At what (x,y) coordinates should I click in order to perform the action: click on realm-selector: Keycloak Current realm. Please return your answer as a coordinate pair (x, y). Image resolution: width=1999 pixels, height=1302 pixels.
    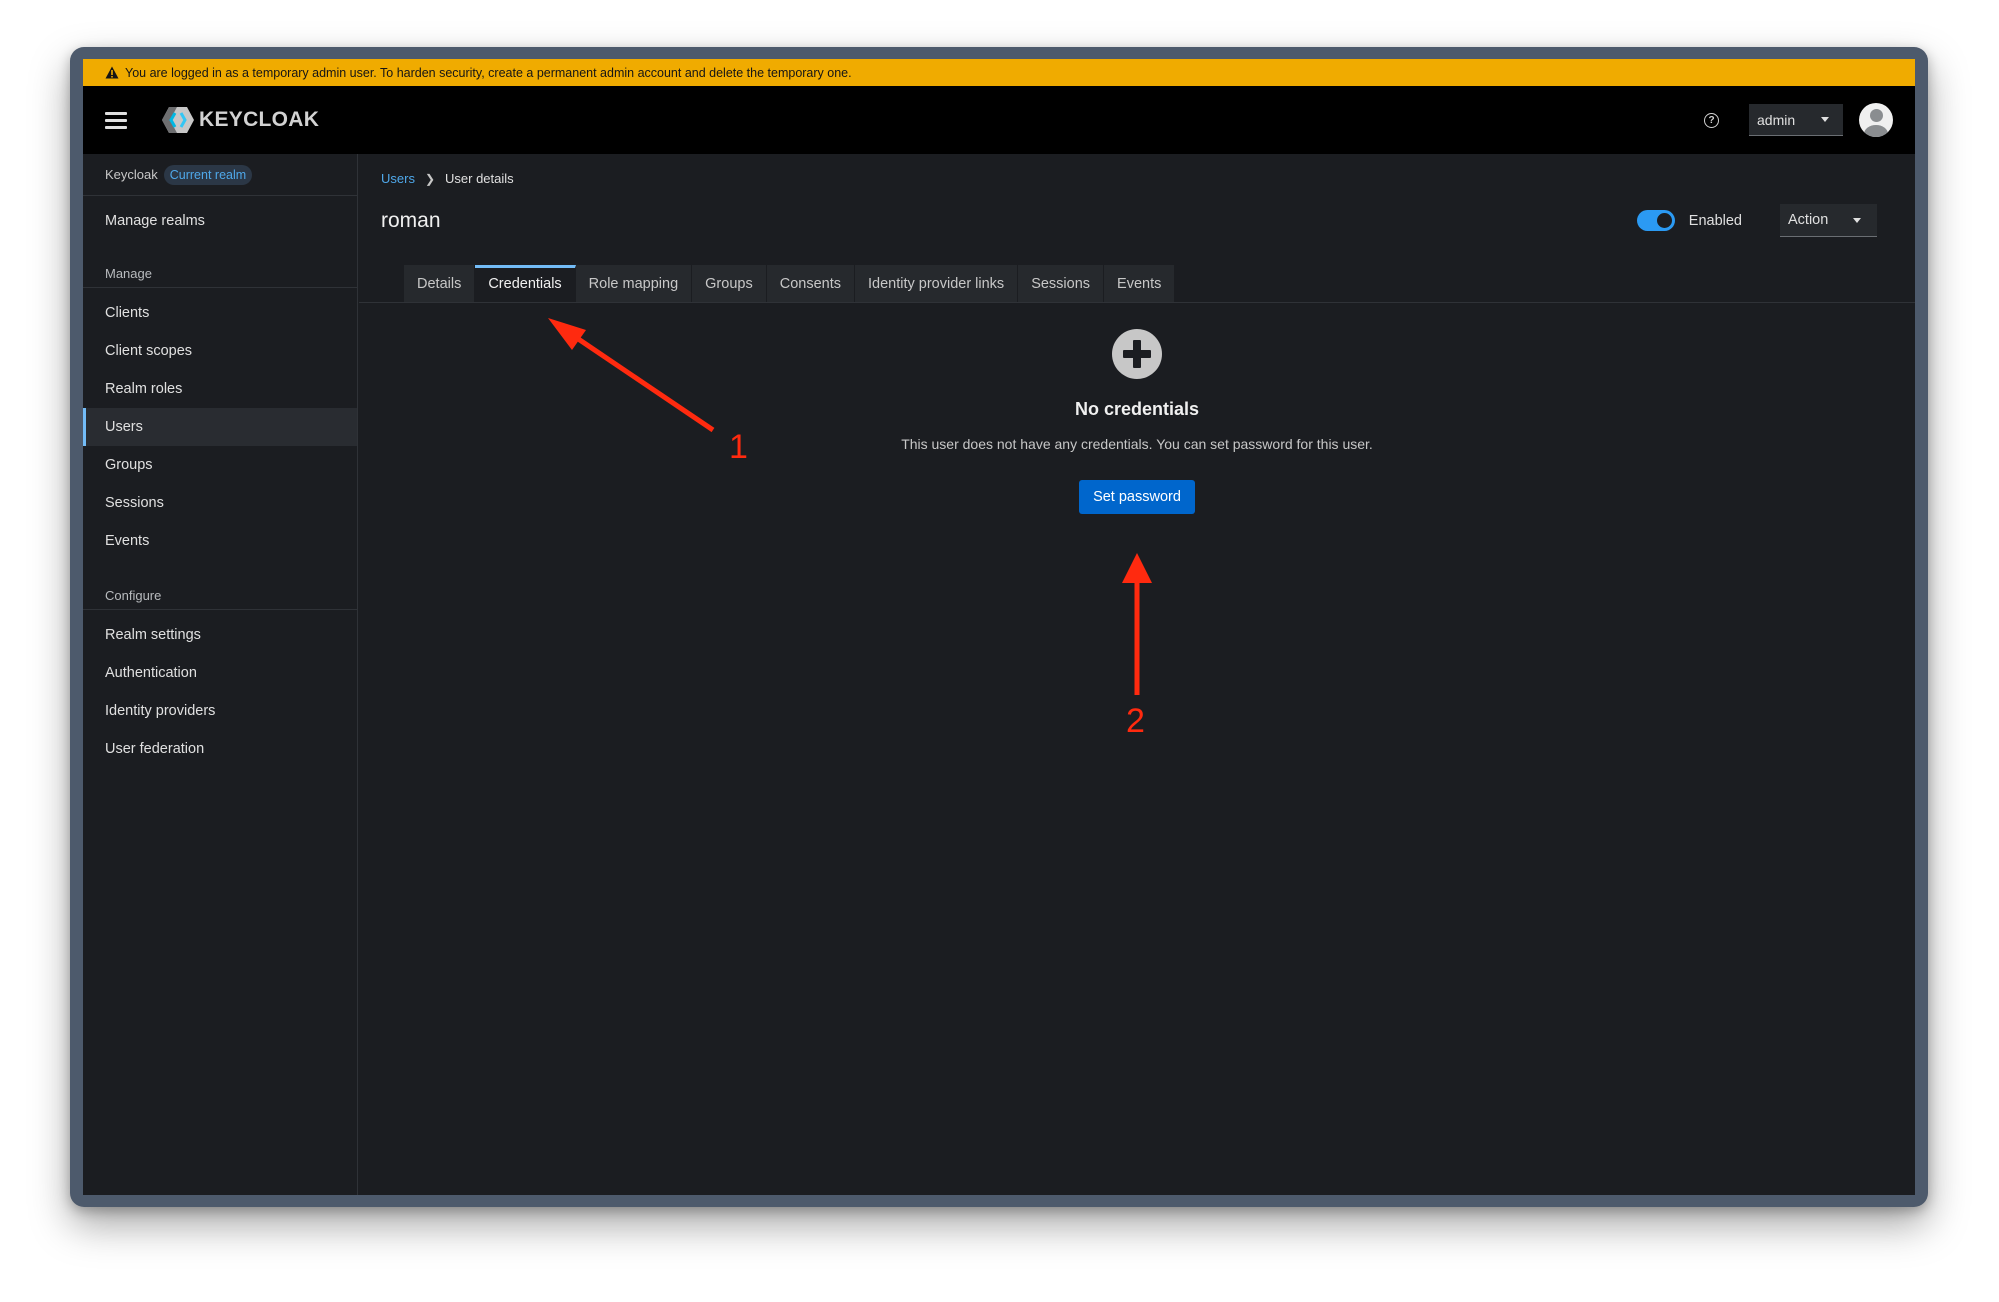
    Looking at the image, I should click on (220, 175).